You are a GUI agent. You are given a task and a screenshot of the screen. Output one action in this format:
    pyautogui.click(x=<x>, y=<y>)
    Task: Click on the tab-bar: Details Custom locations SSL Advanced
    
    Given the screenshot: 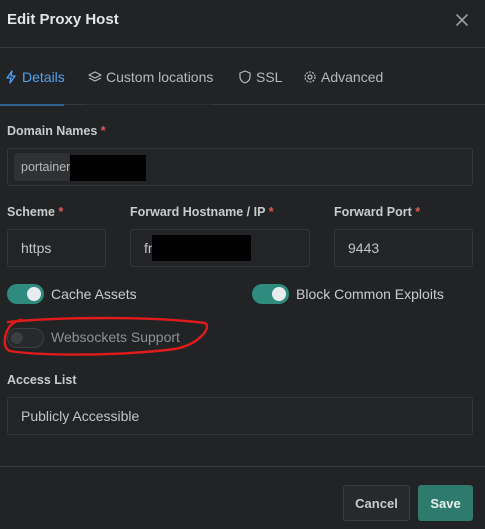 What is the action you would take?
    pyautogui.click(x=242, y=77)
    